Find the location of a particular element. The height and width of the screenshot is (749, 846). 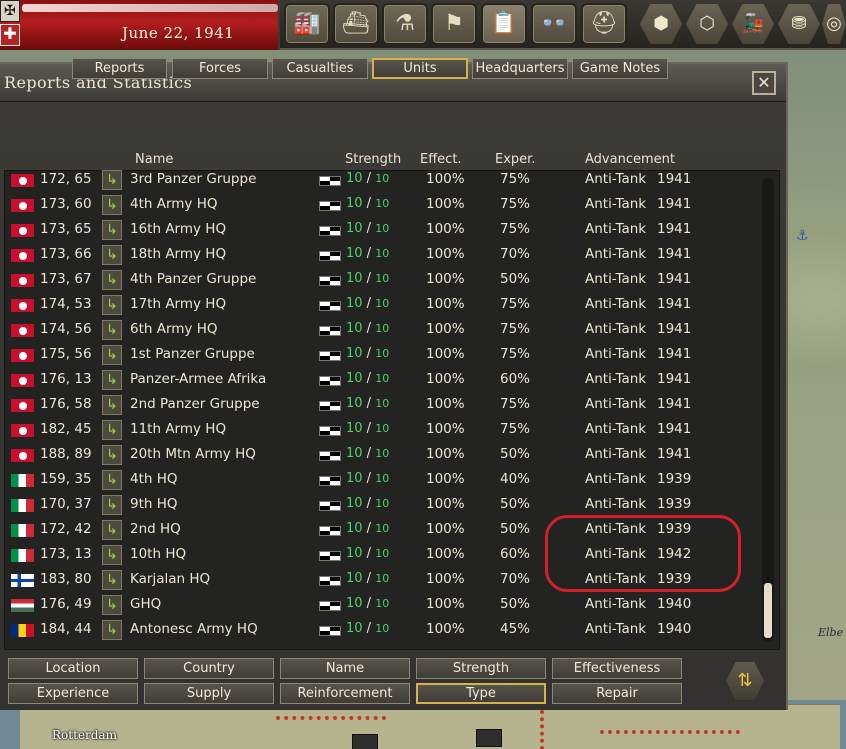

helmet-icon: ⛑ is located at coordinates (604, 24).